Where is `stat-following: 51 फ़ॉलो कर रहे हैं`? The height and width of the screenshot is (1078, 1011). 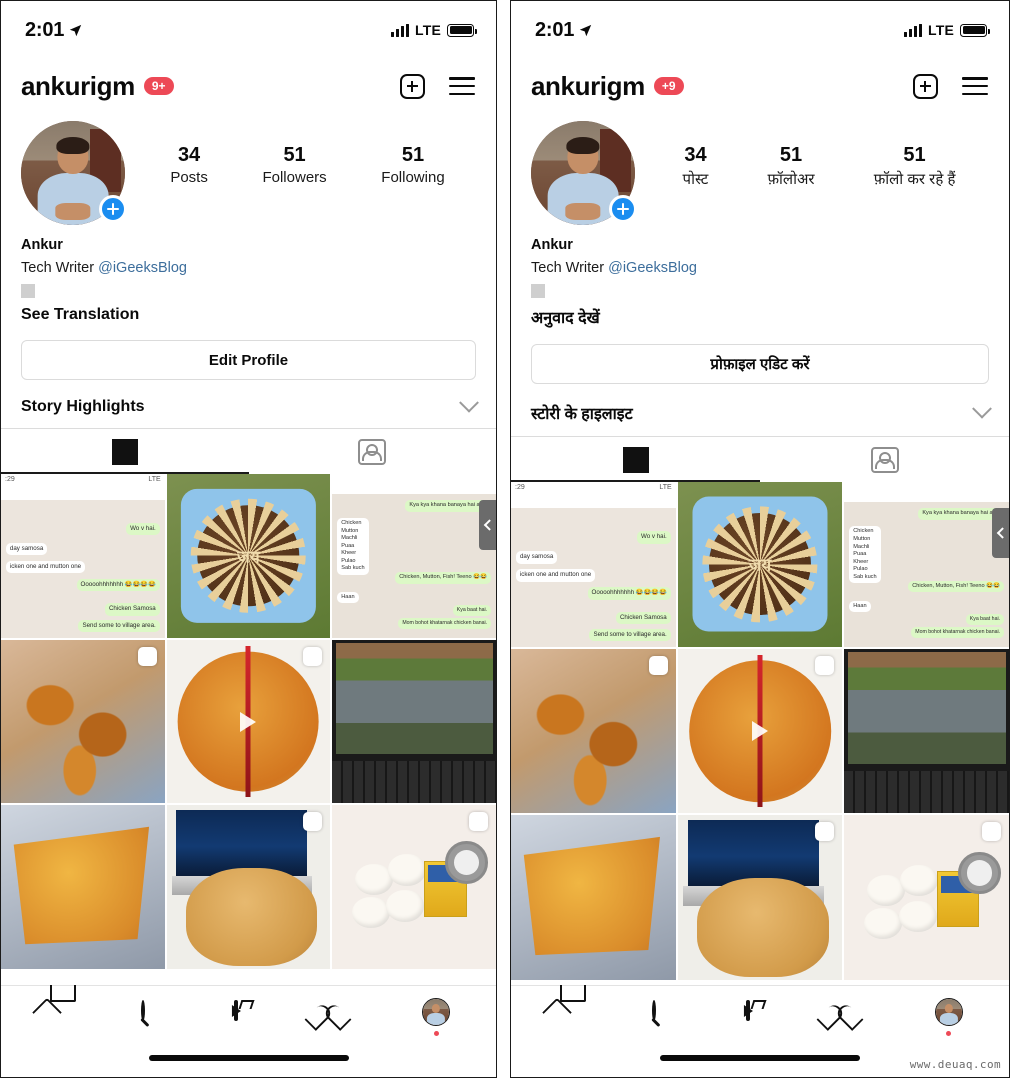 stat-following: 51 फ़ॉलो कर रहे हैं is located at coordinates (915, 166).